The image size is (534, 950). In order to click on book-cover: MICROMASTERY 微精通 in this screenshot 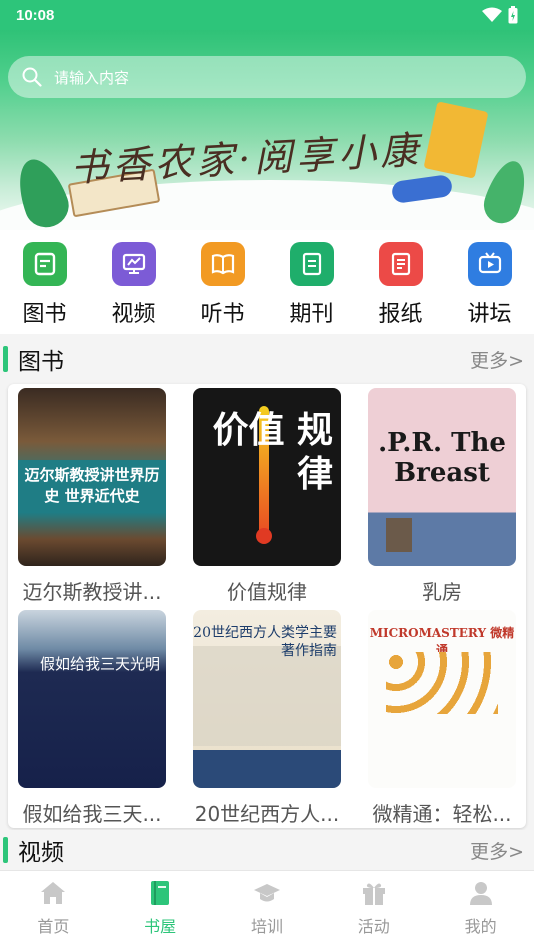, I will do `click(442, 699)`.